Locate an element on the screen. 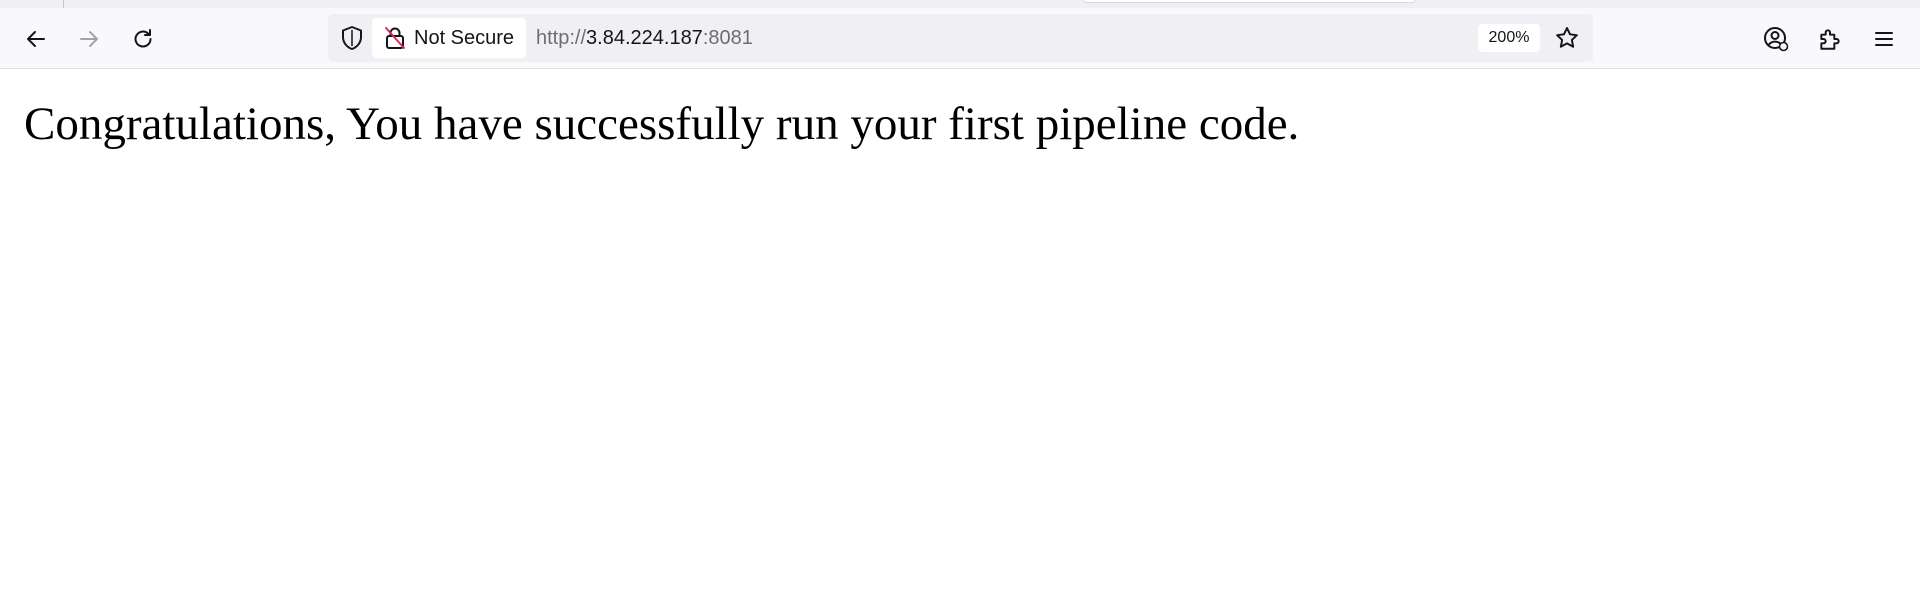  extensions-icon is located at coordinates (1830, 39).